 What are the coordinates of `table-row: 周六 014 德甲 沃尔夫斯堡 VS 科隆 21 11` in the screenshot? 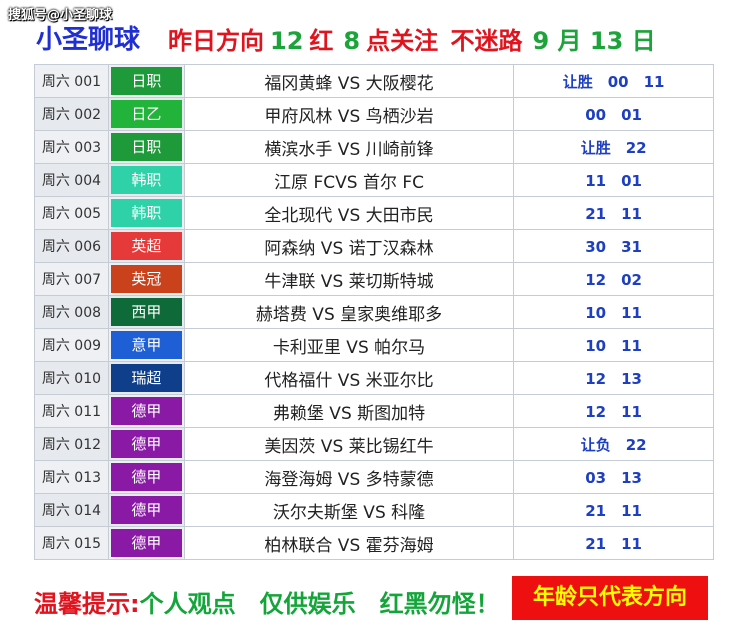 It's located at (374, 510).